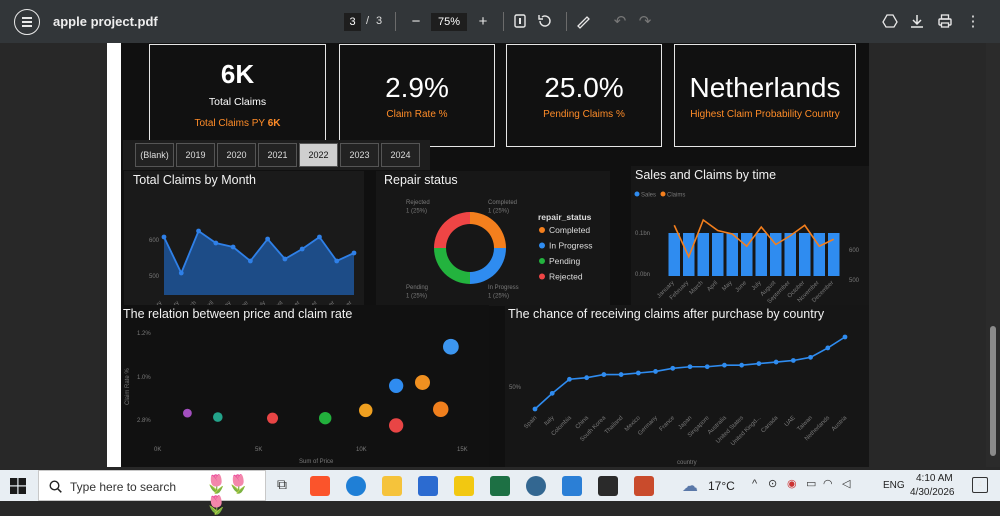 The height and width of the screenshot is (516, 1000). I want to click on excel-icon, so click(500, 486).